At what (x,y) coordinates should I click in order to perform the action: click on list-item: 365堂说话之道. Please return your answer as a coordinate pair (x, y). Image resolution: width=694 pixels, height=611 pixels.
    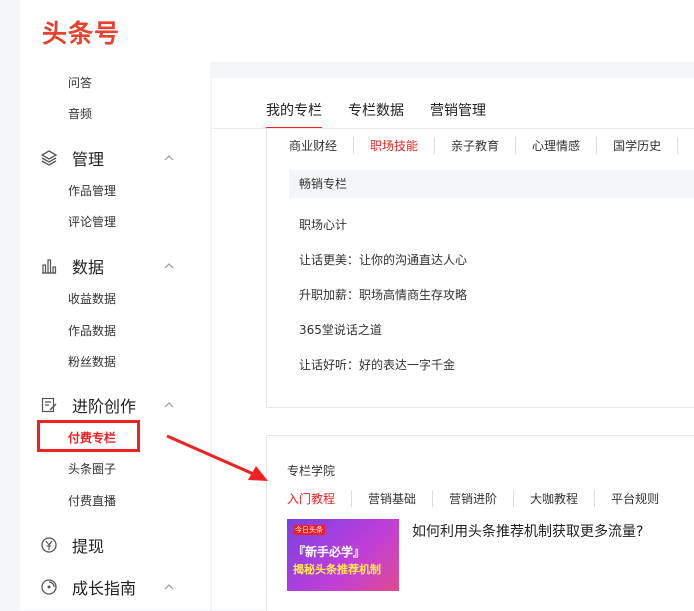
    Looking at the image, I should click on (340, 329).